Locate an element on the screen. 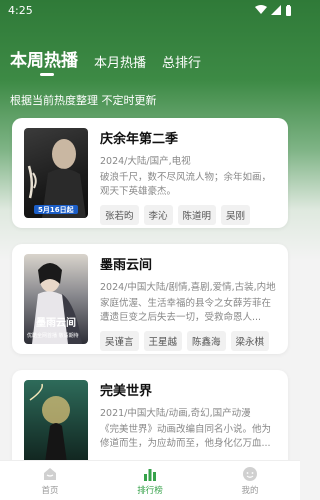 The image size is (320, 500). item-meta: 2024/大陆/国产,电视 is located at coordinates (145, 161).